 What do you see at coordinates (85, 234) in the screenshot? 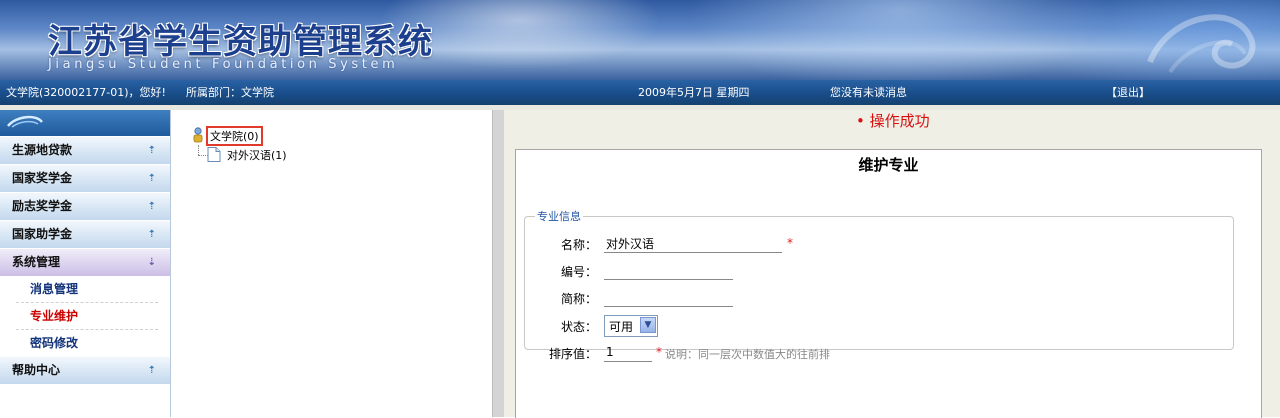
I see `sidebar-item-national-grant: 国家助学金 ⇡` at bounding box center [85, 234].